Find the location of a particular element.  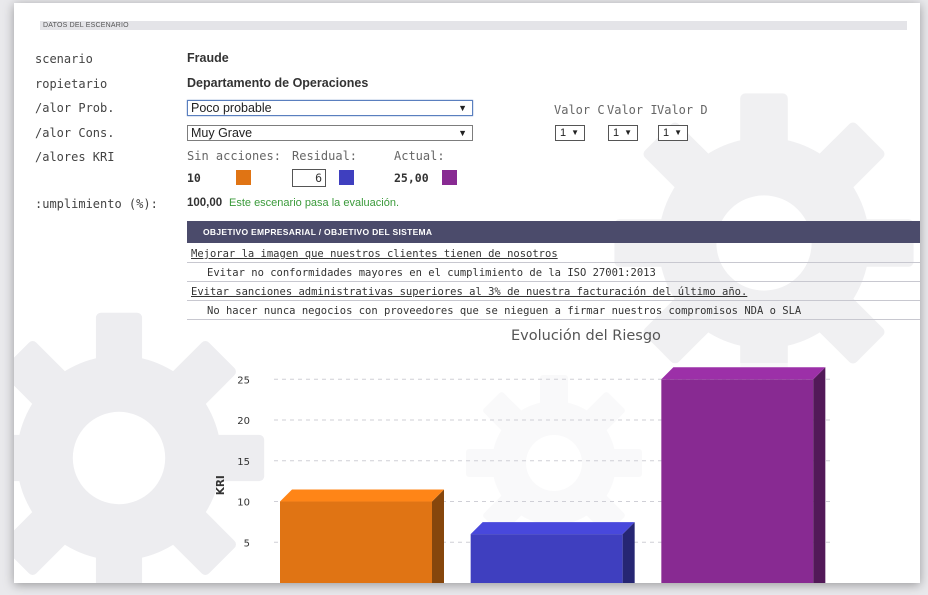

valor-d-label: Valor D is located at coordinates (682, 110).